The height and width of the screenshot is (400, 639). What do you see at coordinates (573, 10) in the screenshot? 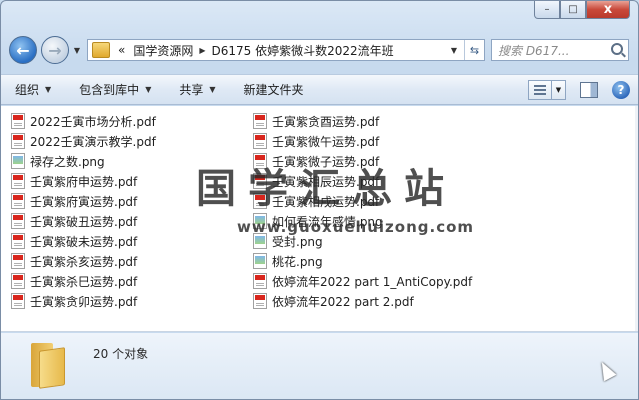
I see `maximize-button: □` at bounding box center [573, 10].